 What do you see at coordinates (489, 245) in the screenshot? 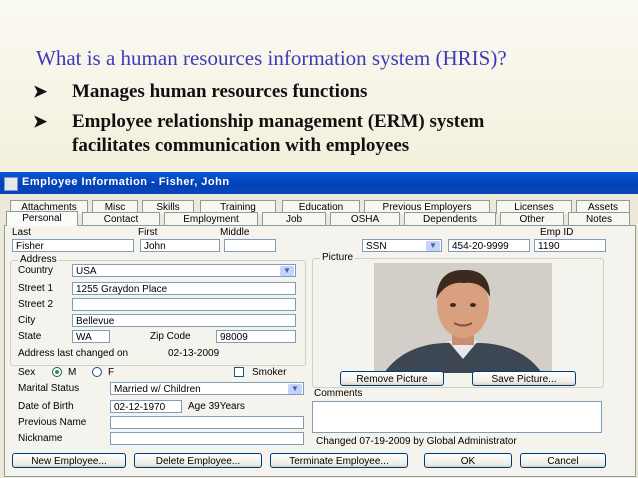
I see `ssn-input: 454-20-9999` at bounding box center [489, 245].